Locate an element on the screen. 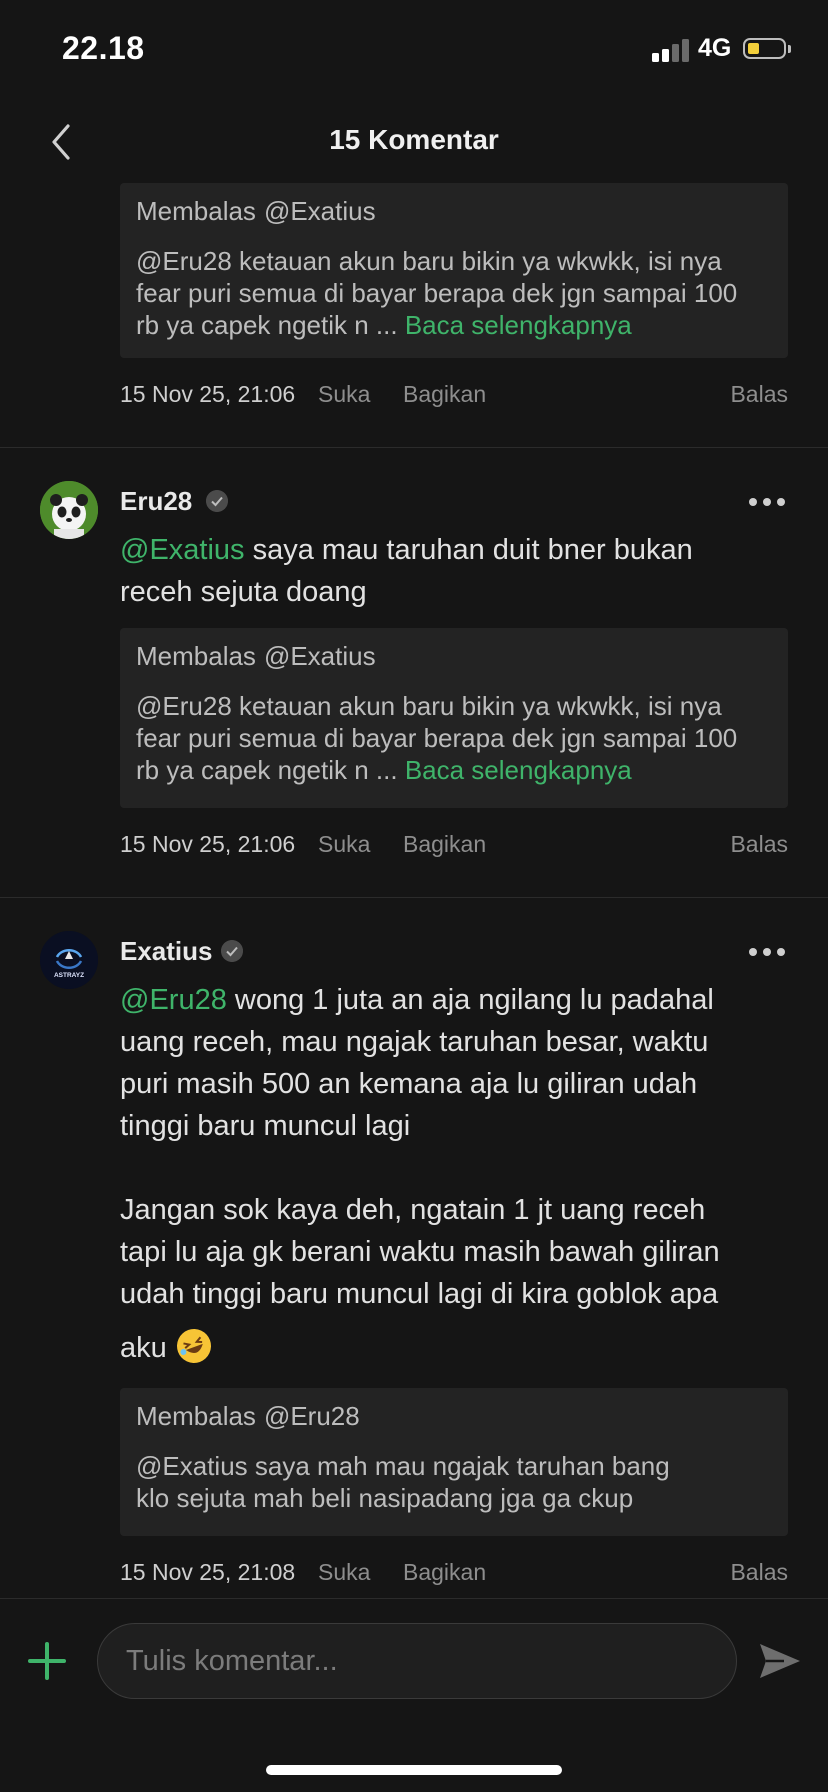  panda-avatar-icon is located at coordinates (69, 510).